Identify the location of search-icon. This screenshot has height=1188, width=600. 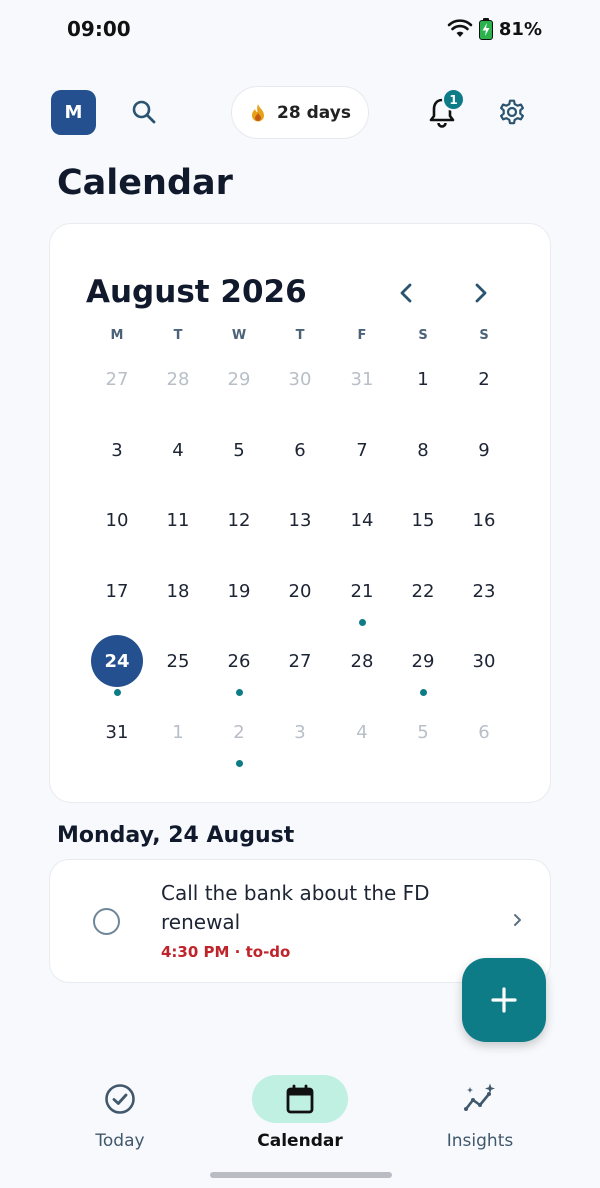
(144, 112).